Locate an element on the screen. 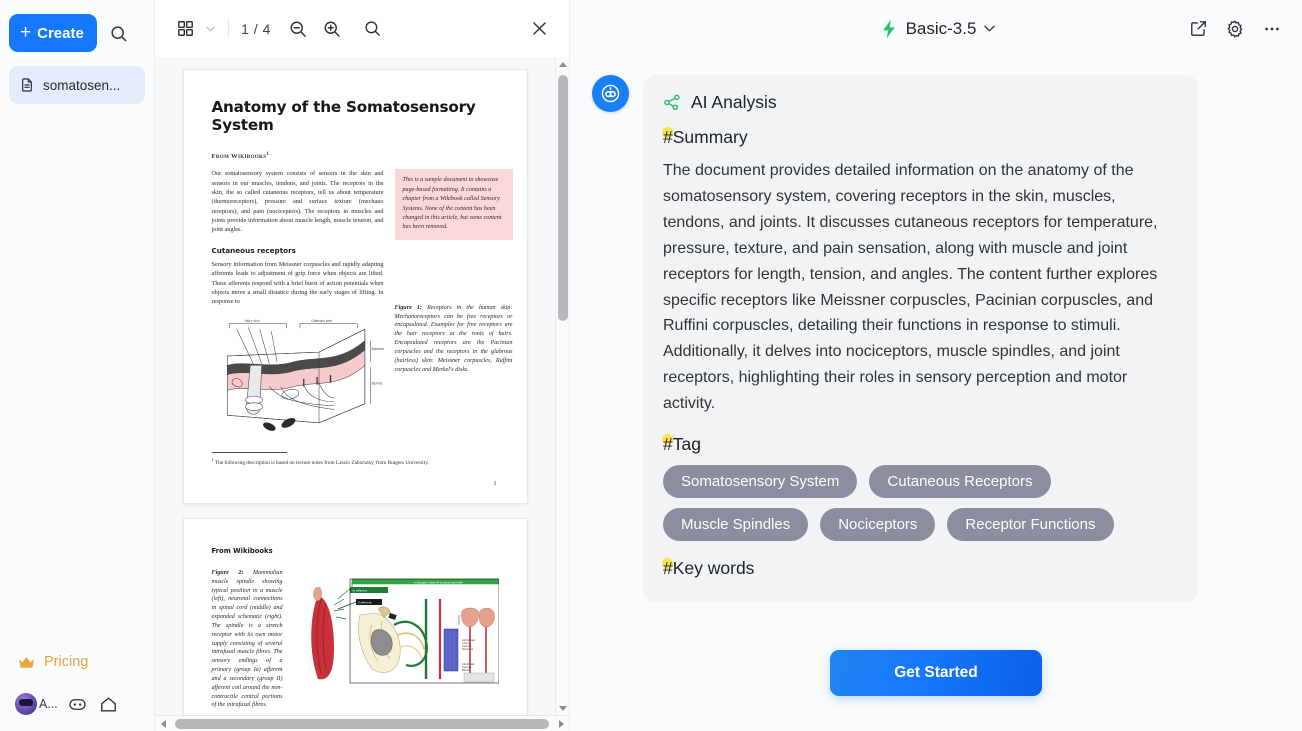 The image size is (1302, 731). model-name: Basic-3.5 is located at coordinates (941, 28).